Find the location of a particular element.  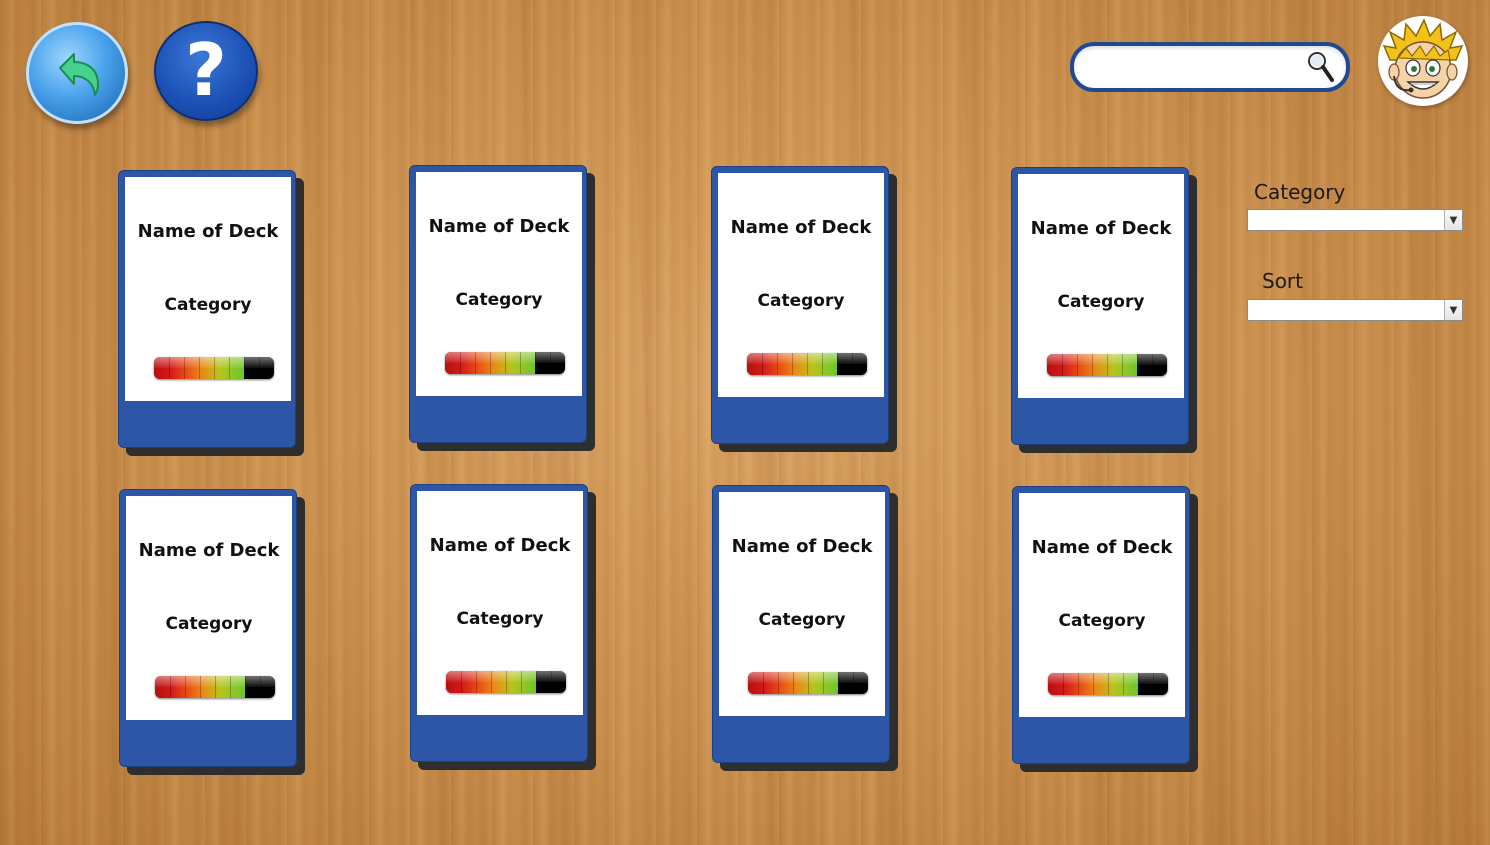

back-button is located at coordinates (77, 73).